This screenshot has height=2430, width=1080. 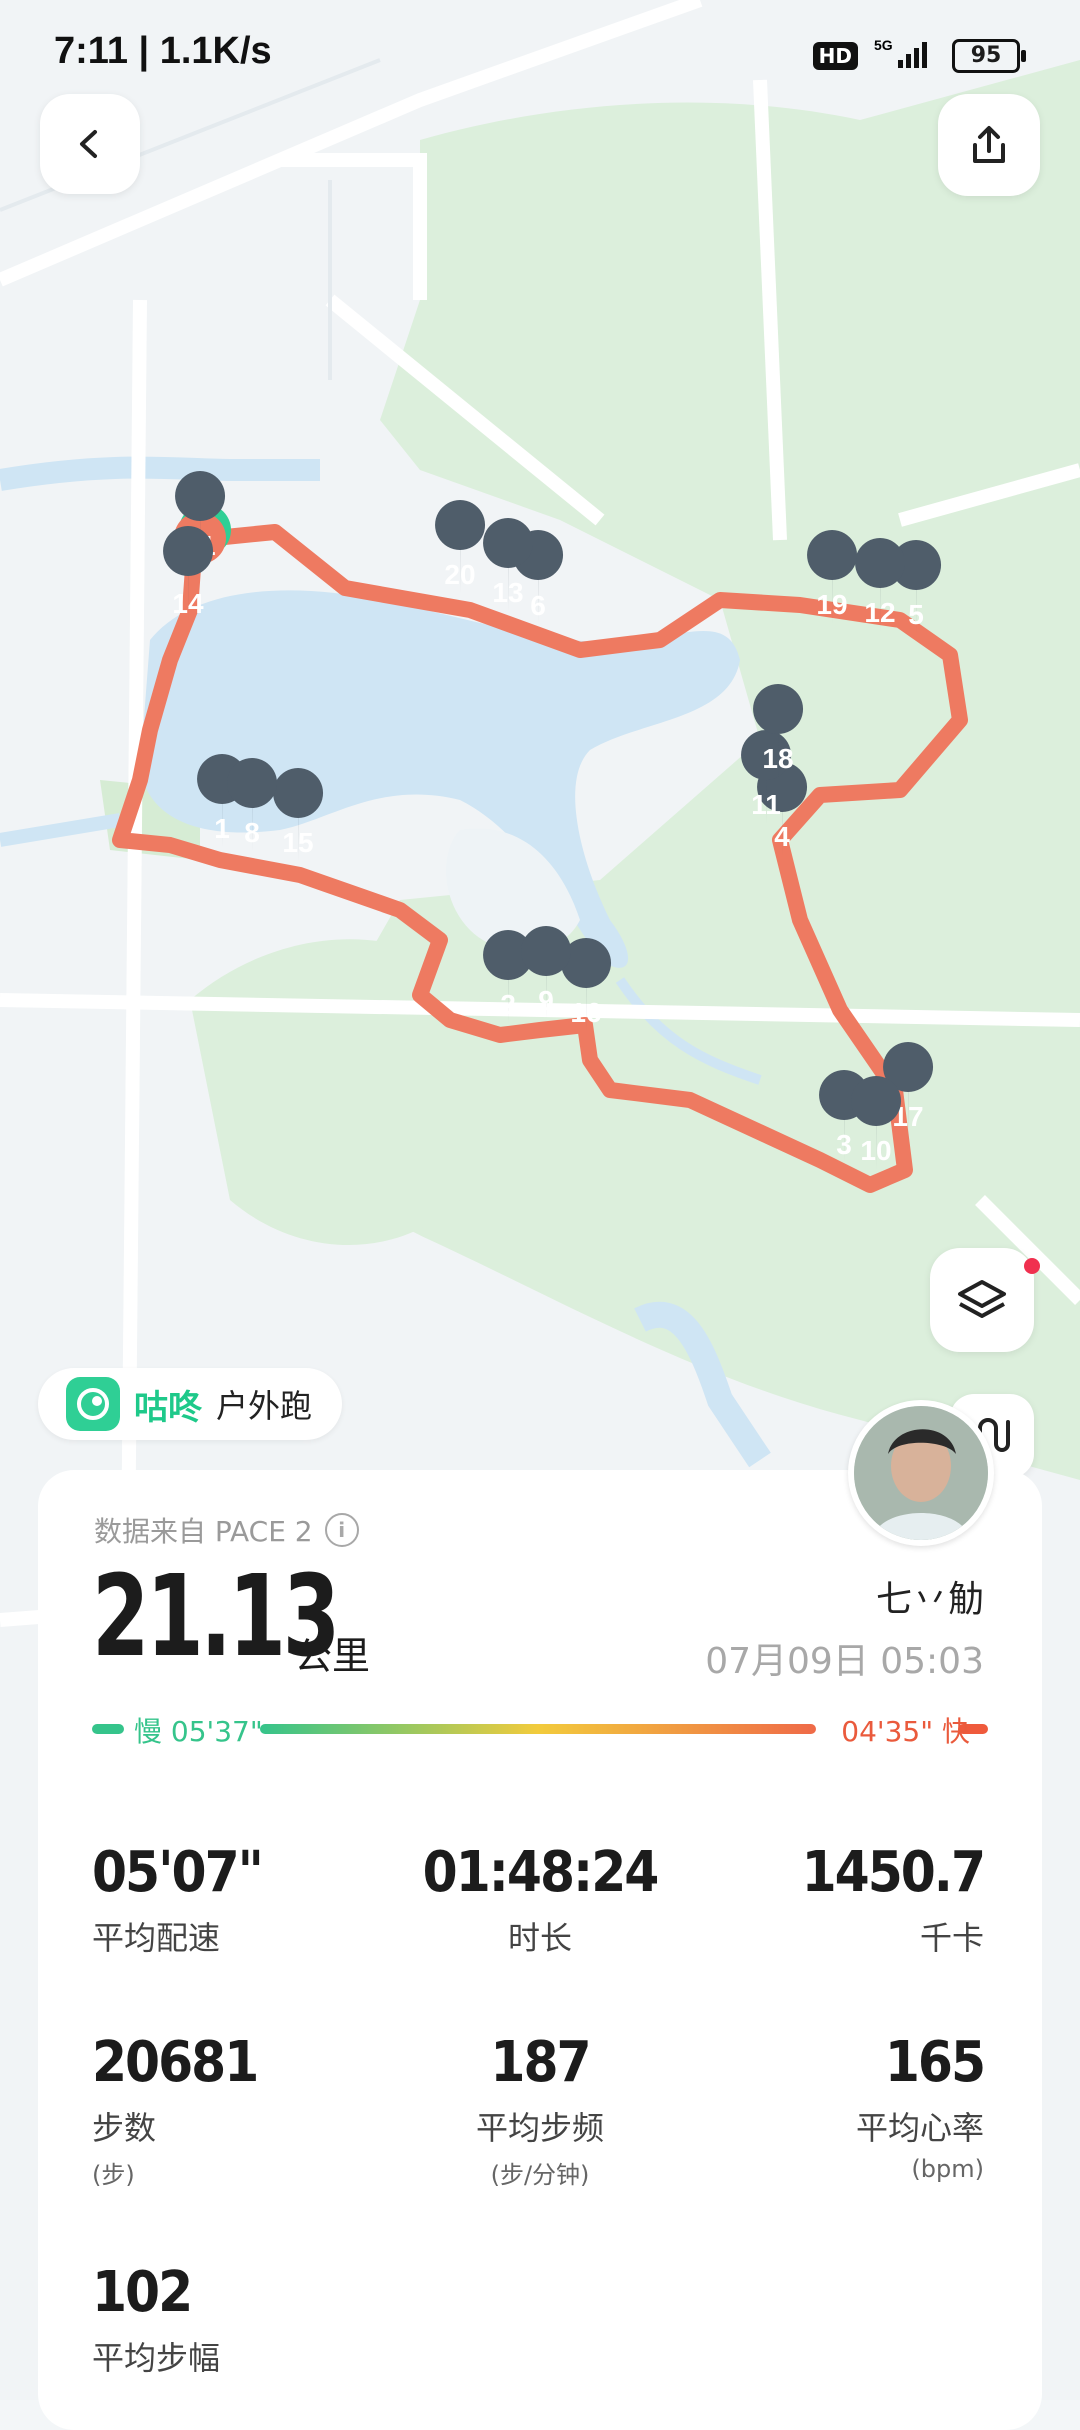 I want to click on svg-text: 11, so click(x=766, y=804).